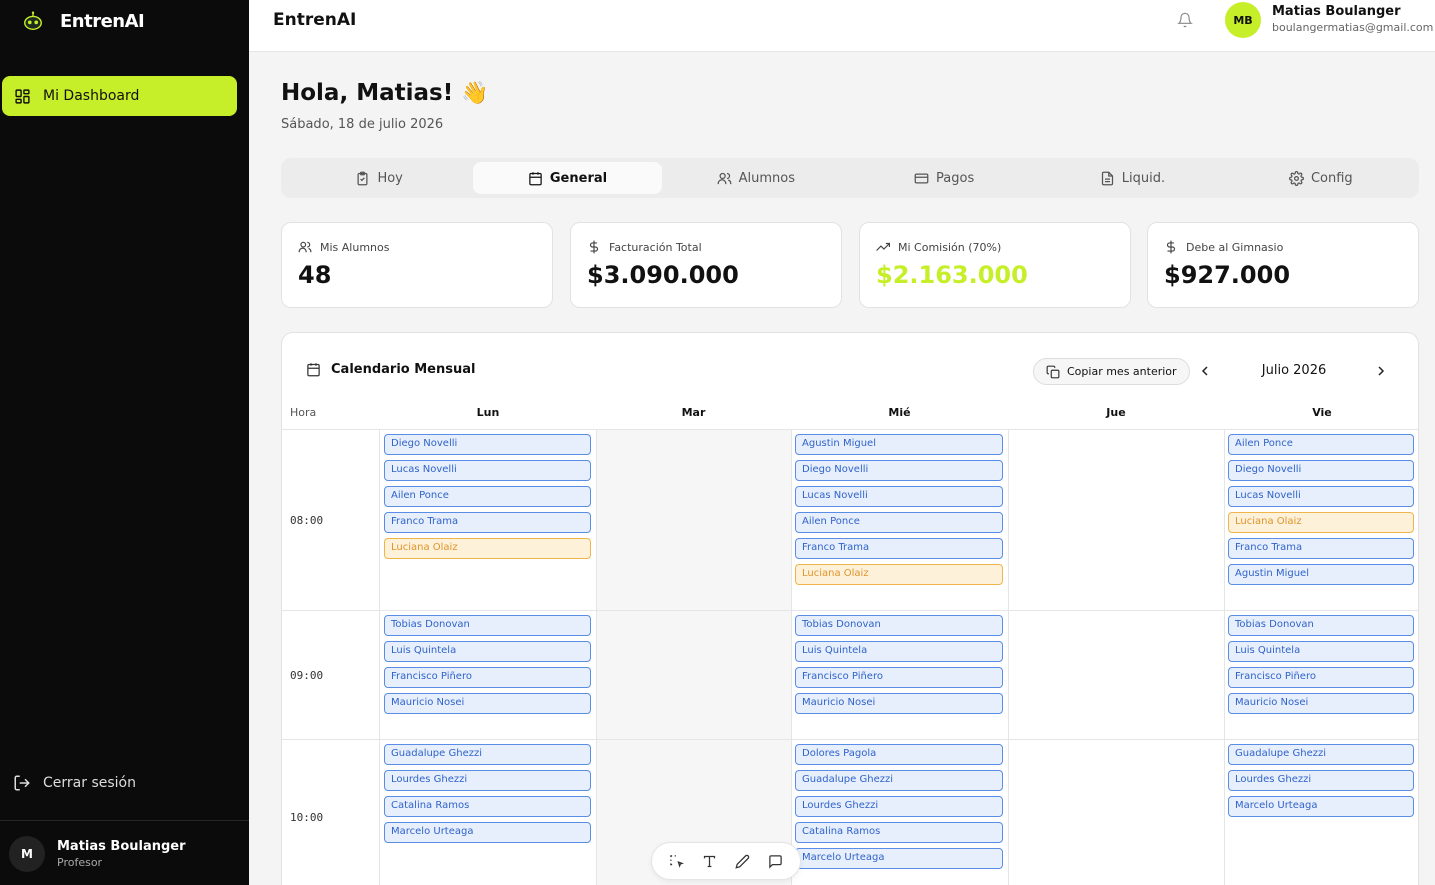 The image size is (1435, 885). I want to click on empty-day-column, so click(693, 657).